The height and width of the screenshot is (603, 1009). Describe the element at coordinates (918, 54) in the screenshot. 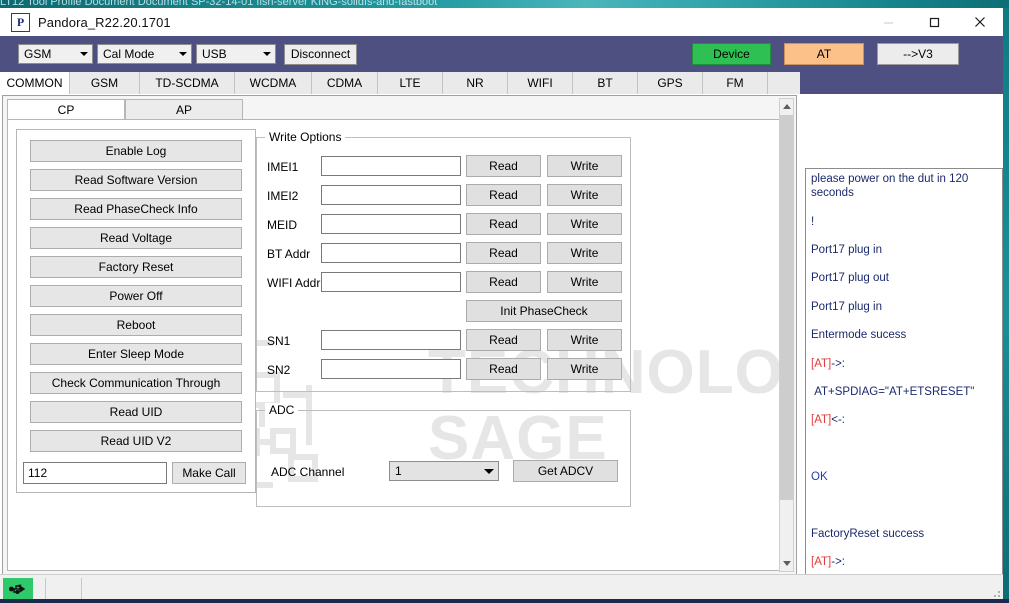

I see `v3-button: -->V3` at that location.